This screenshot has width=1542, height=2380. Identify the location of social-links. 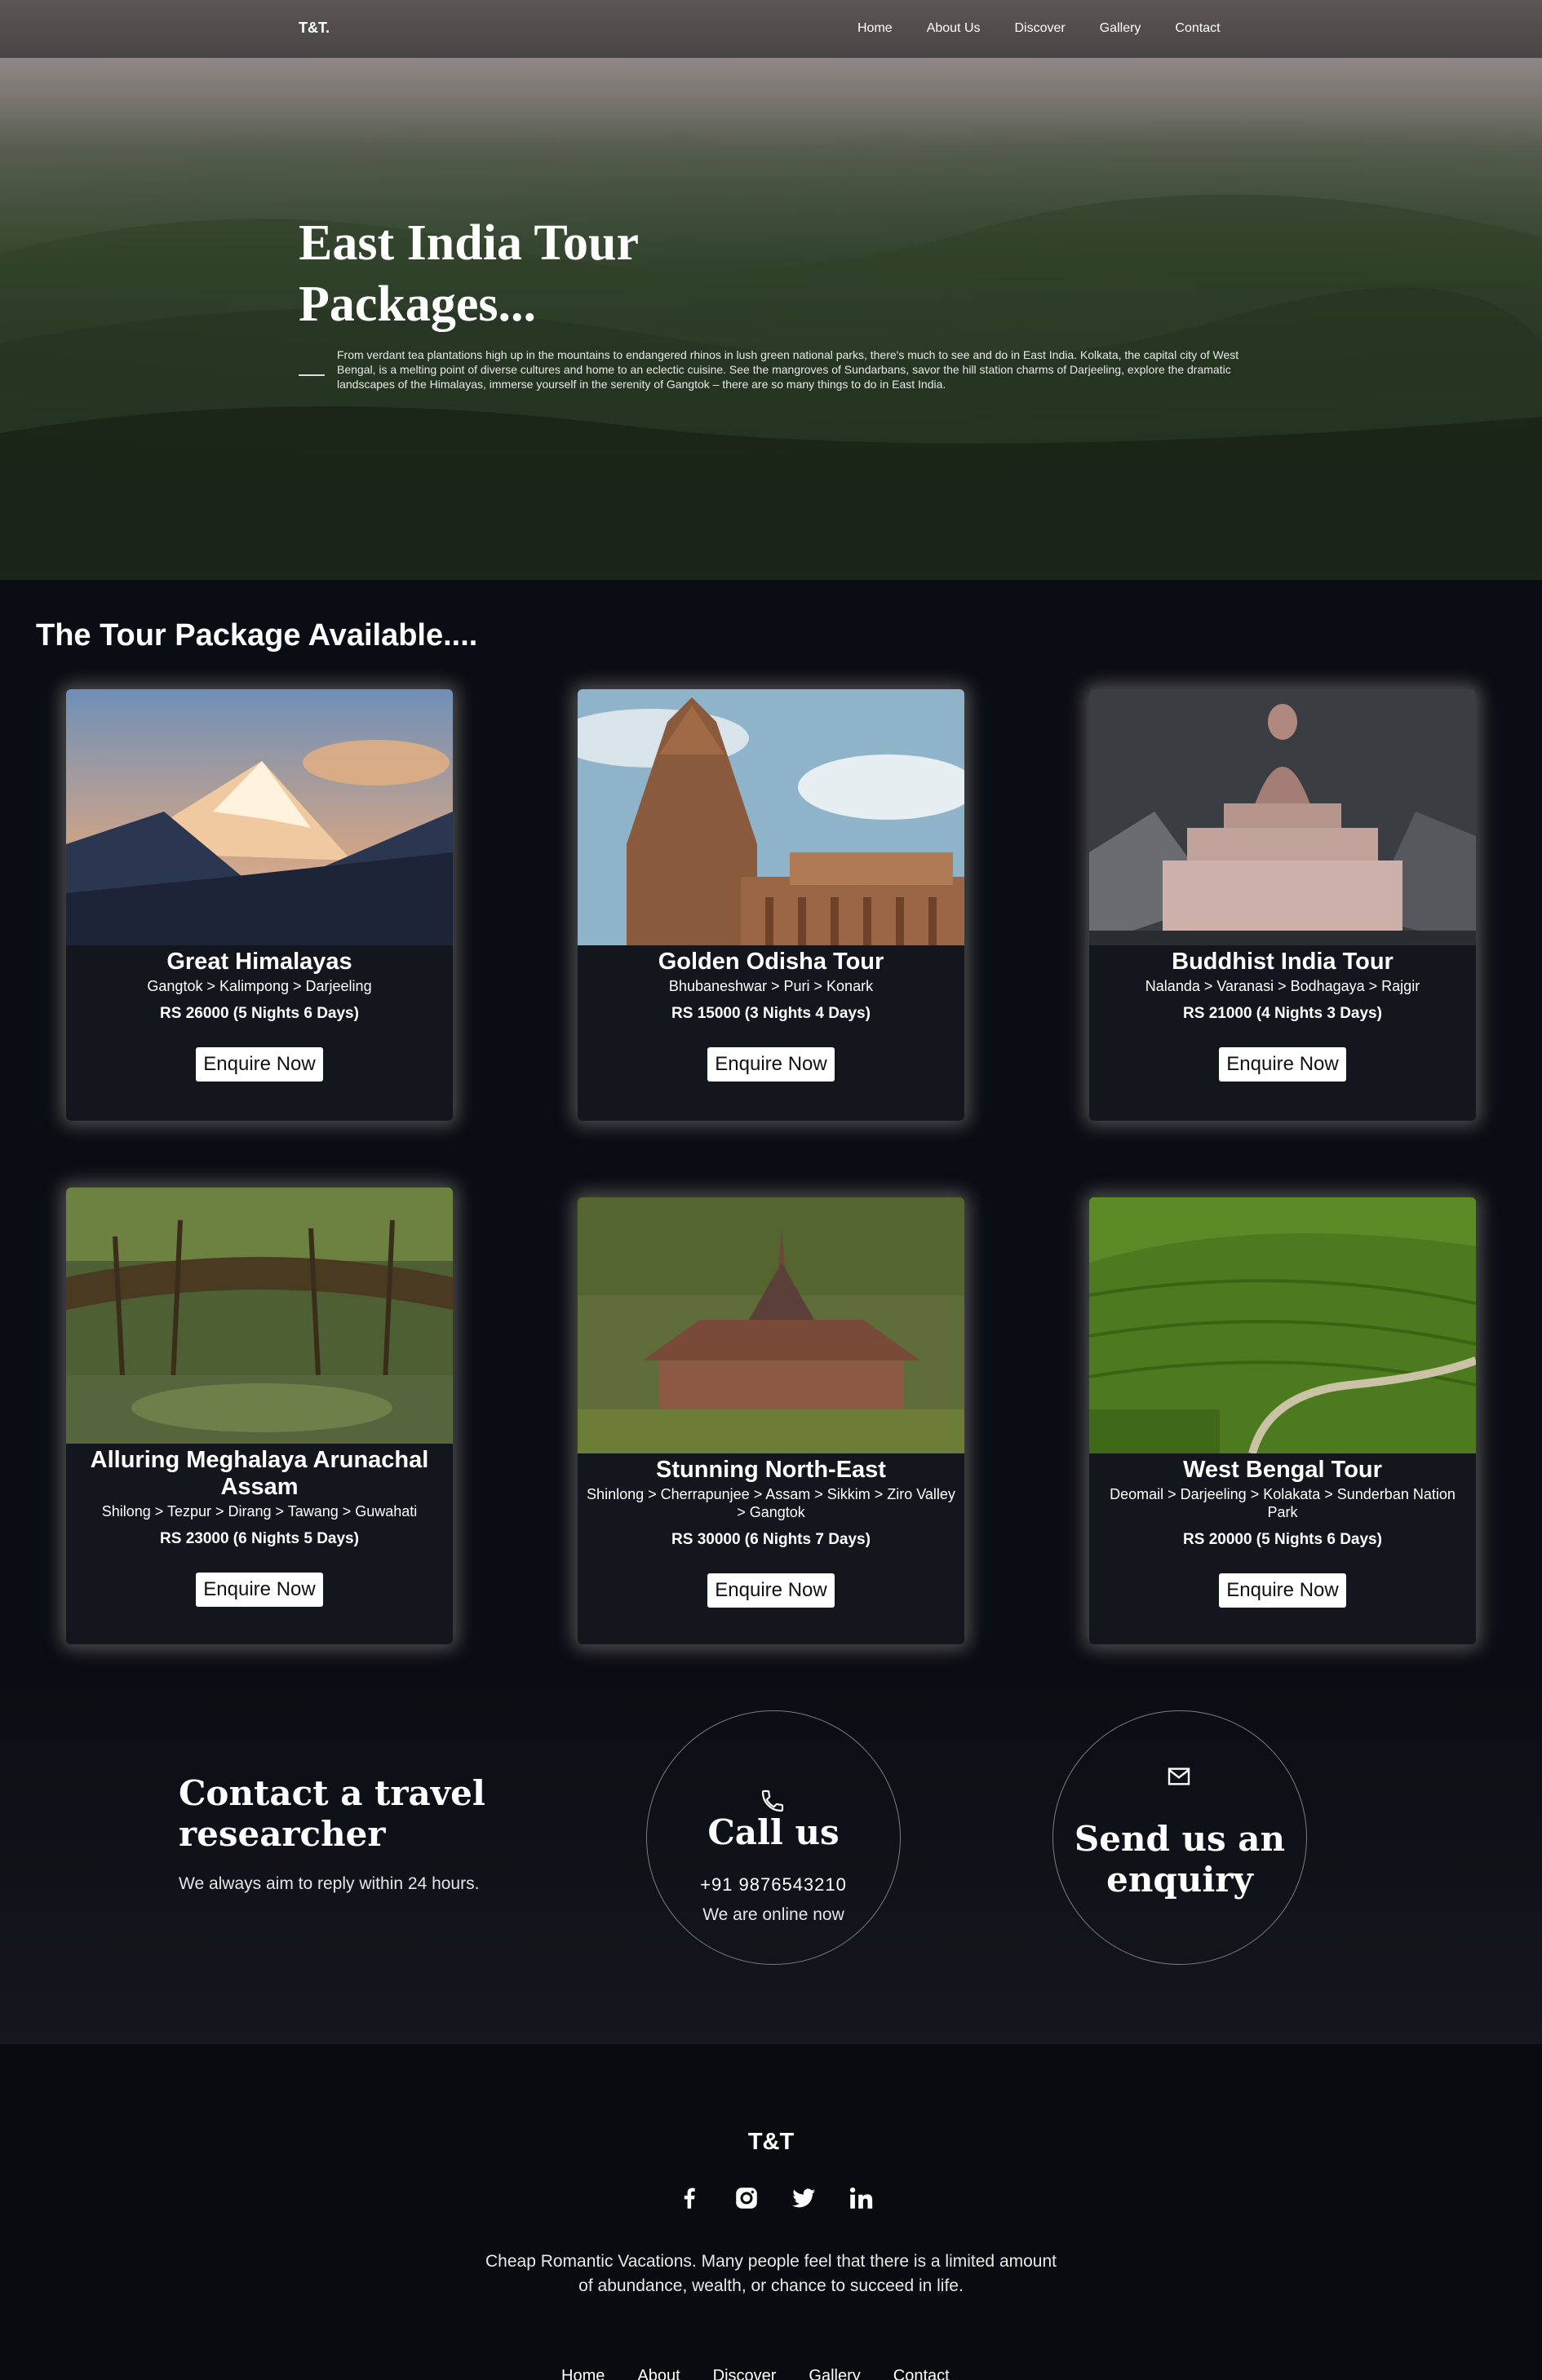
(790, 2198).